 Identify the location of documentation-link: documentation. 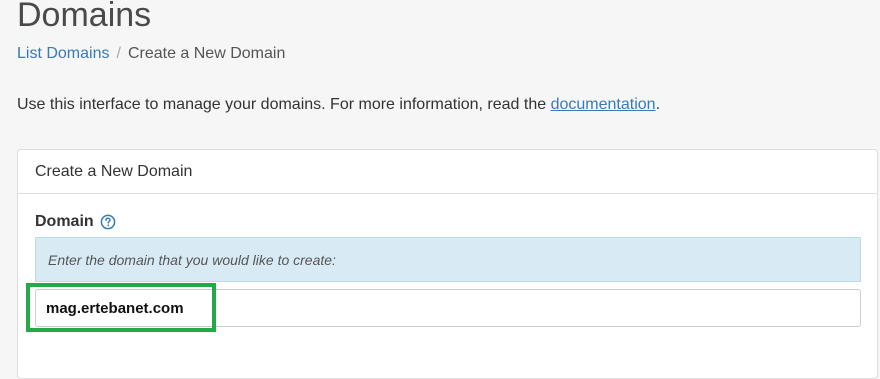
(603, 104).